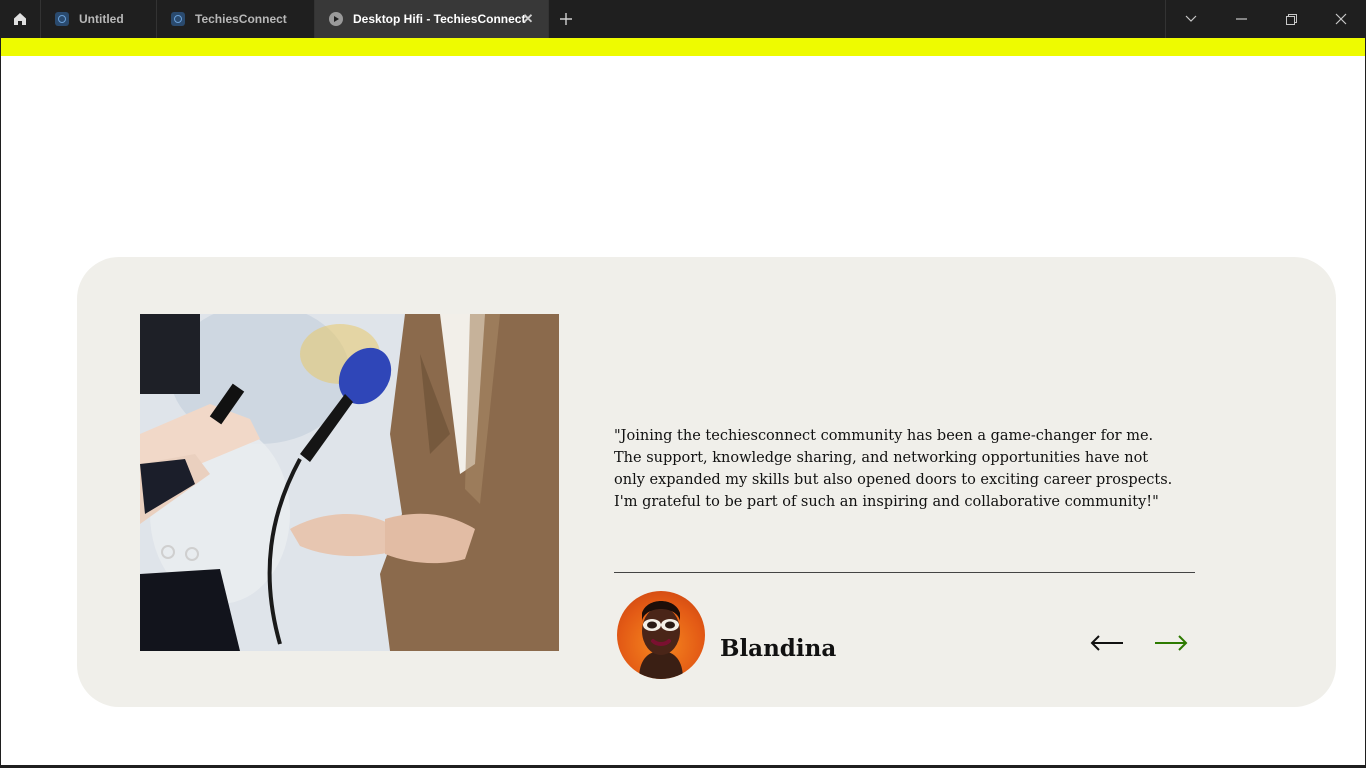 This screenshot has width=1366, height=768. I want to click on close-window-button, so click(1341, 19).